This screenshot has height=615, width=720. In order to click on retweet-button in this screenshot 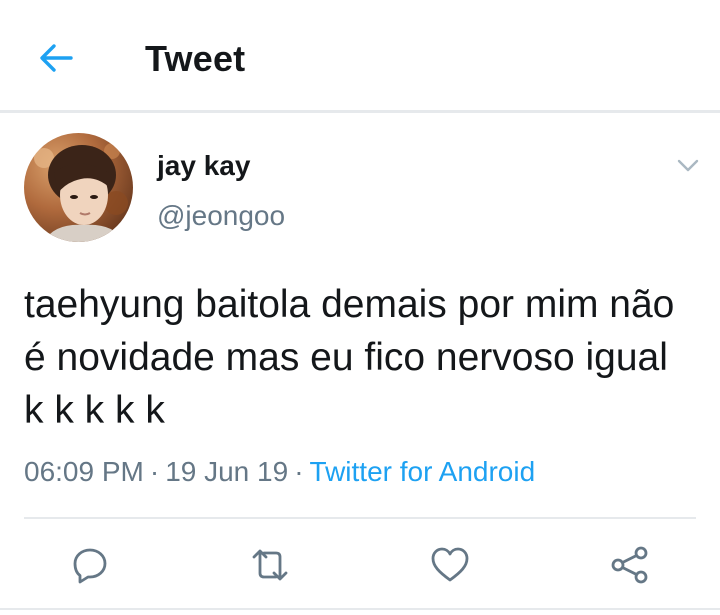, I will do `click(270, 565)`.